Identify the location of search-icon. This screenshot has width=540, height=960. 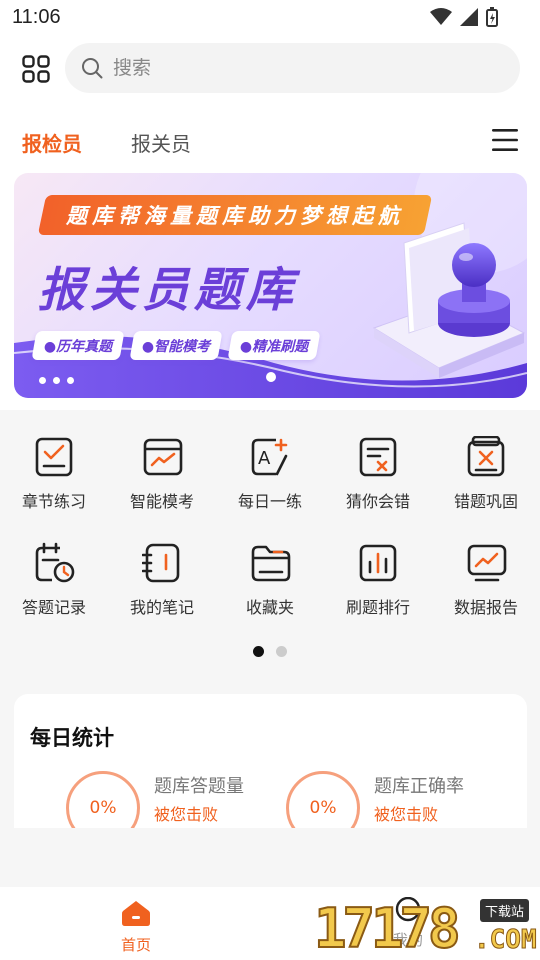
(92, 68).